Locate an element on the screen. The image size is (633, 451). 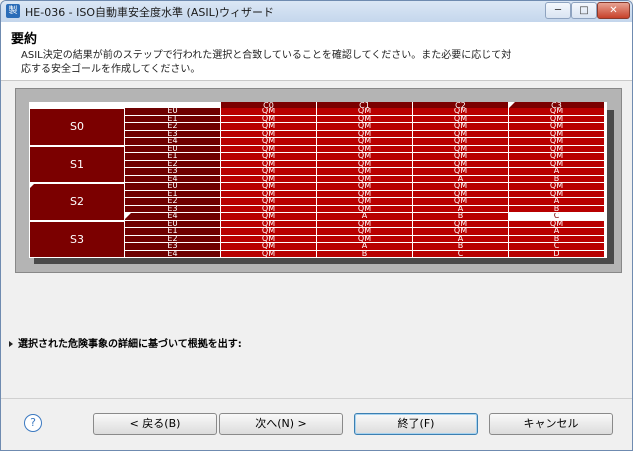
minimize-button: ─ is located at coordinates (558, 10).